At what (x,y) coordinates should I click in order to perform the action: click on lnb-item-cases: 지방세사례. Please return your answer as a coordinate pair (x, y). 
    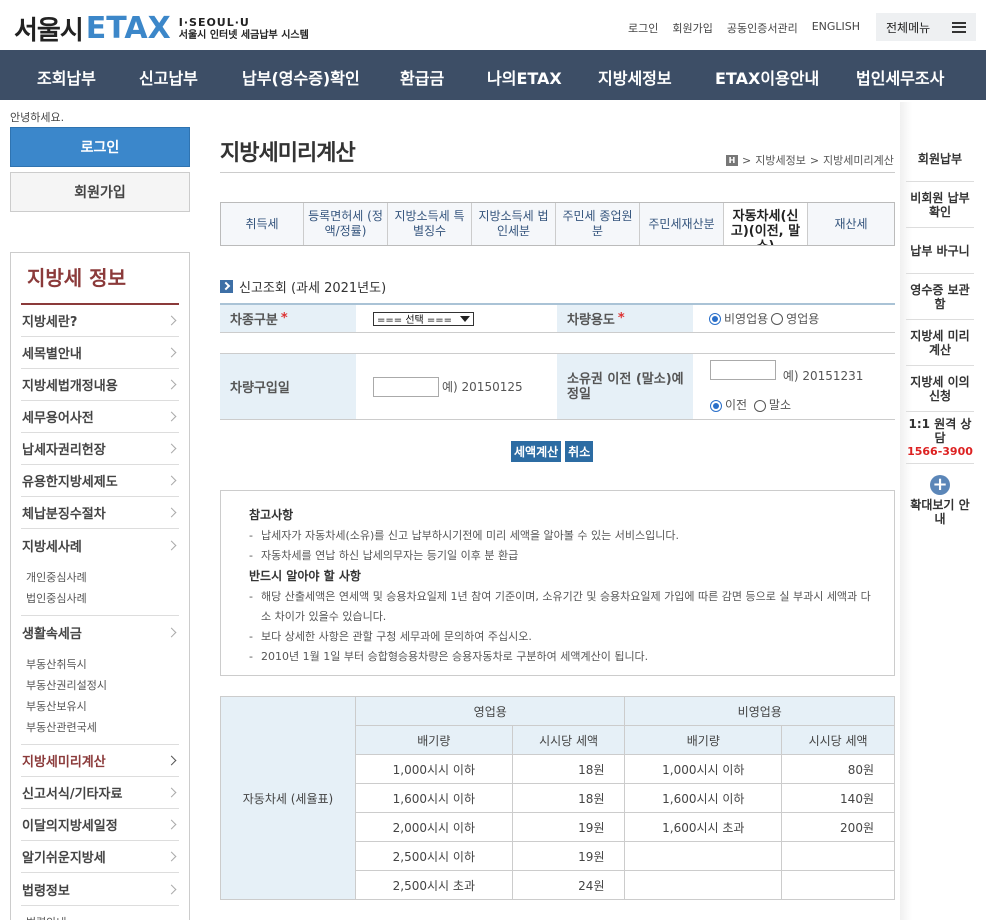
    Looking at the image, I should click on (100, 545).